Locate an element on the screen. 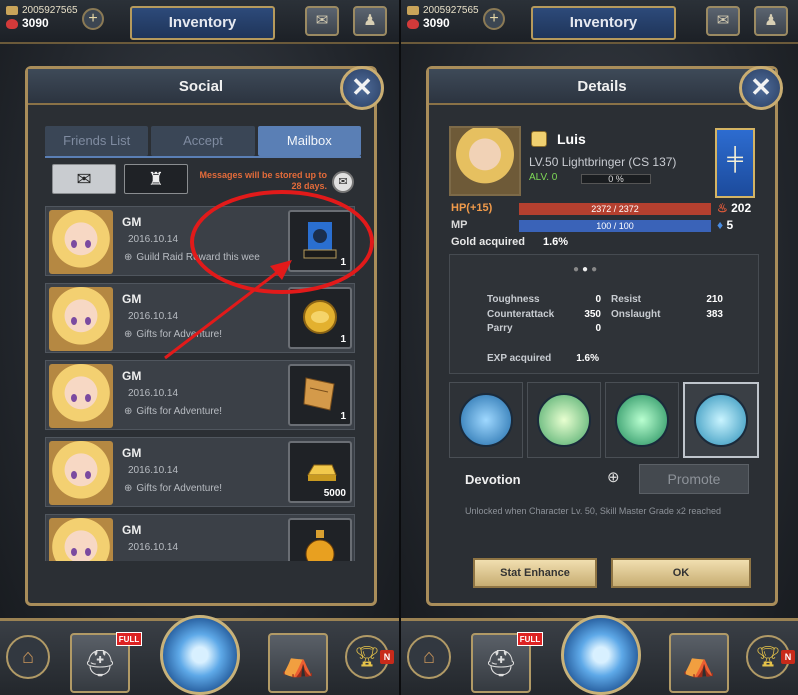 This screenshot has width=798, height=695. drop-icon: ♦ is located at coordinates (720, 225).